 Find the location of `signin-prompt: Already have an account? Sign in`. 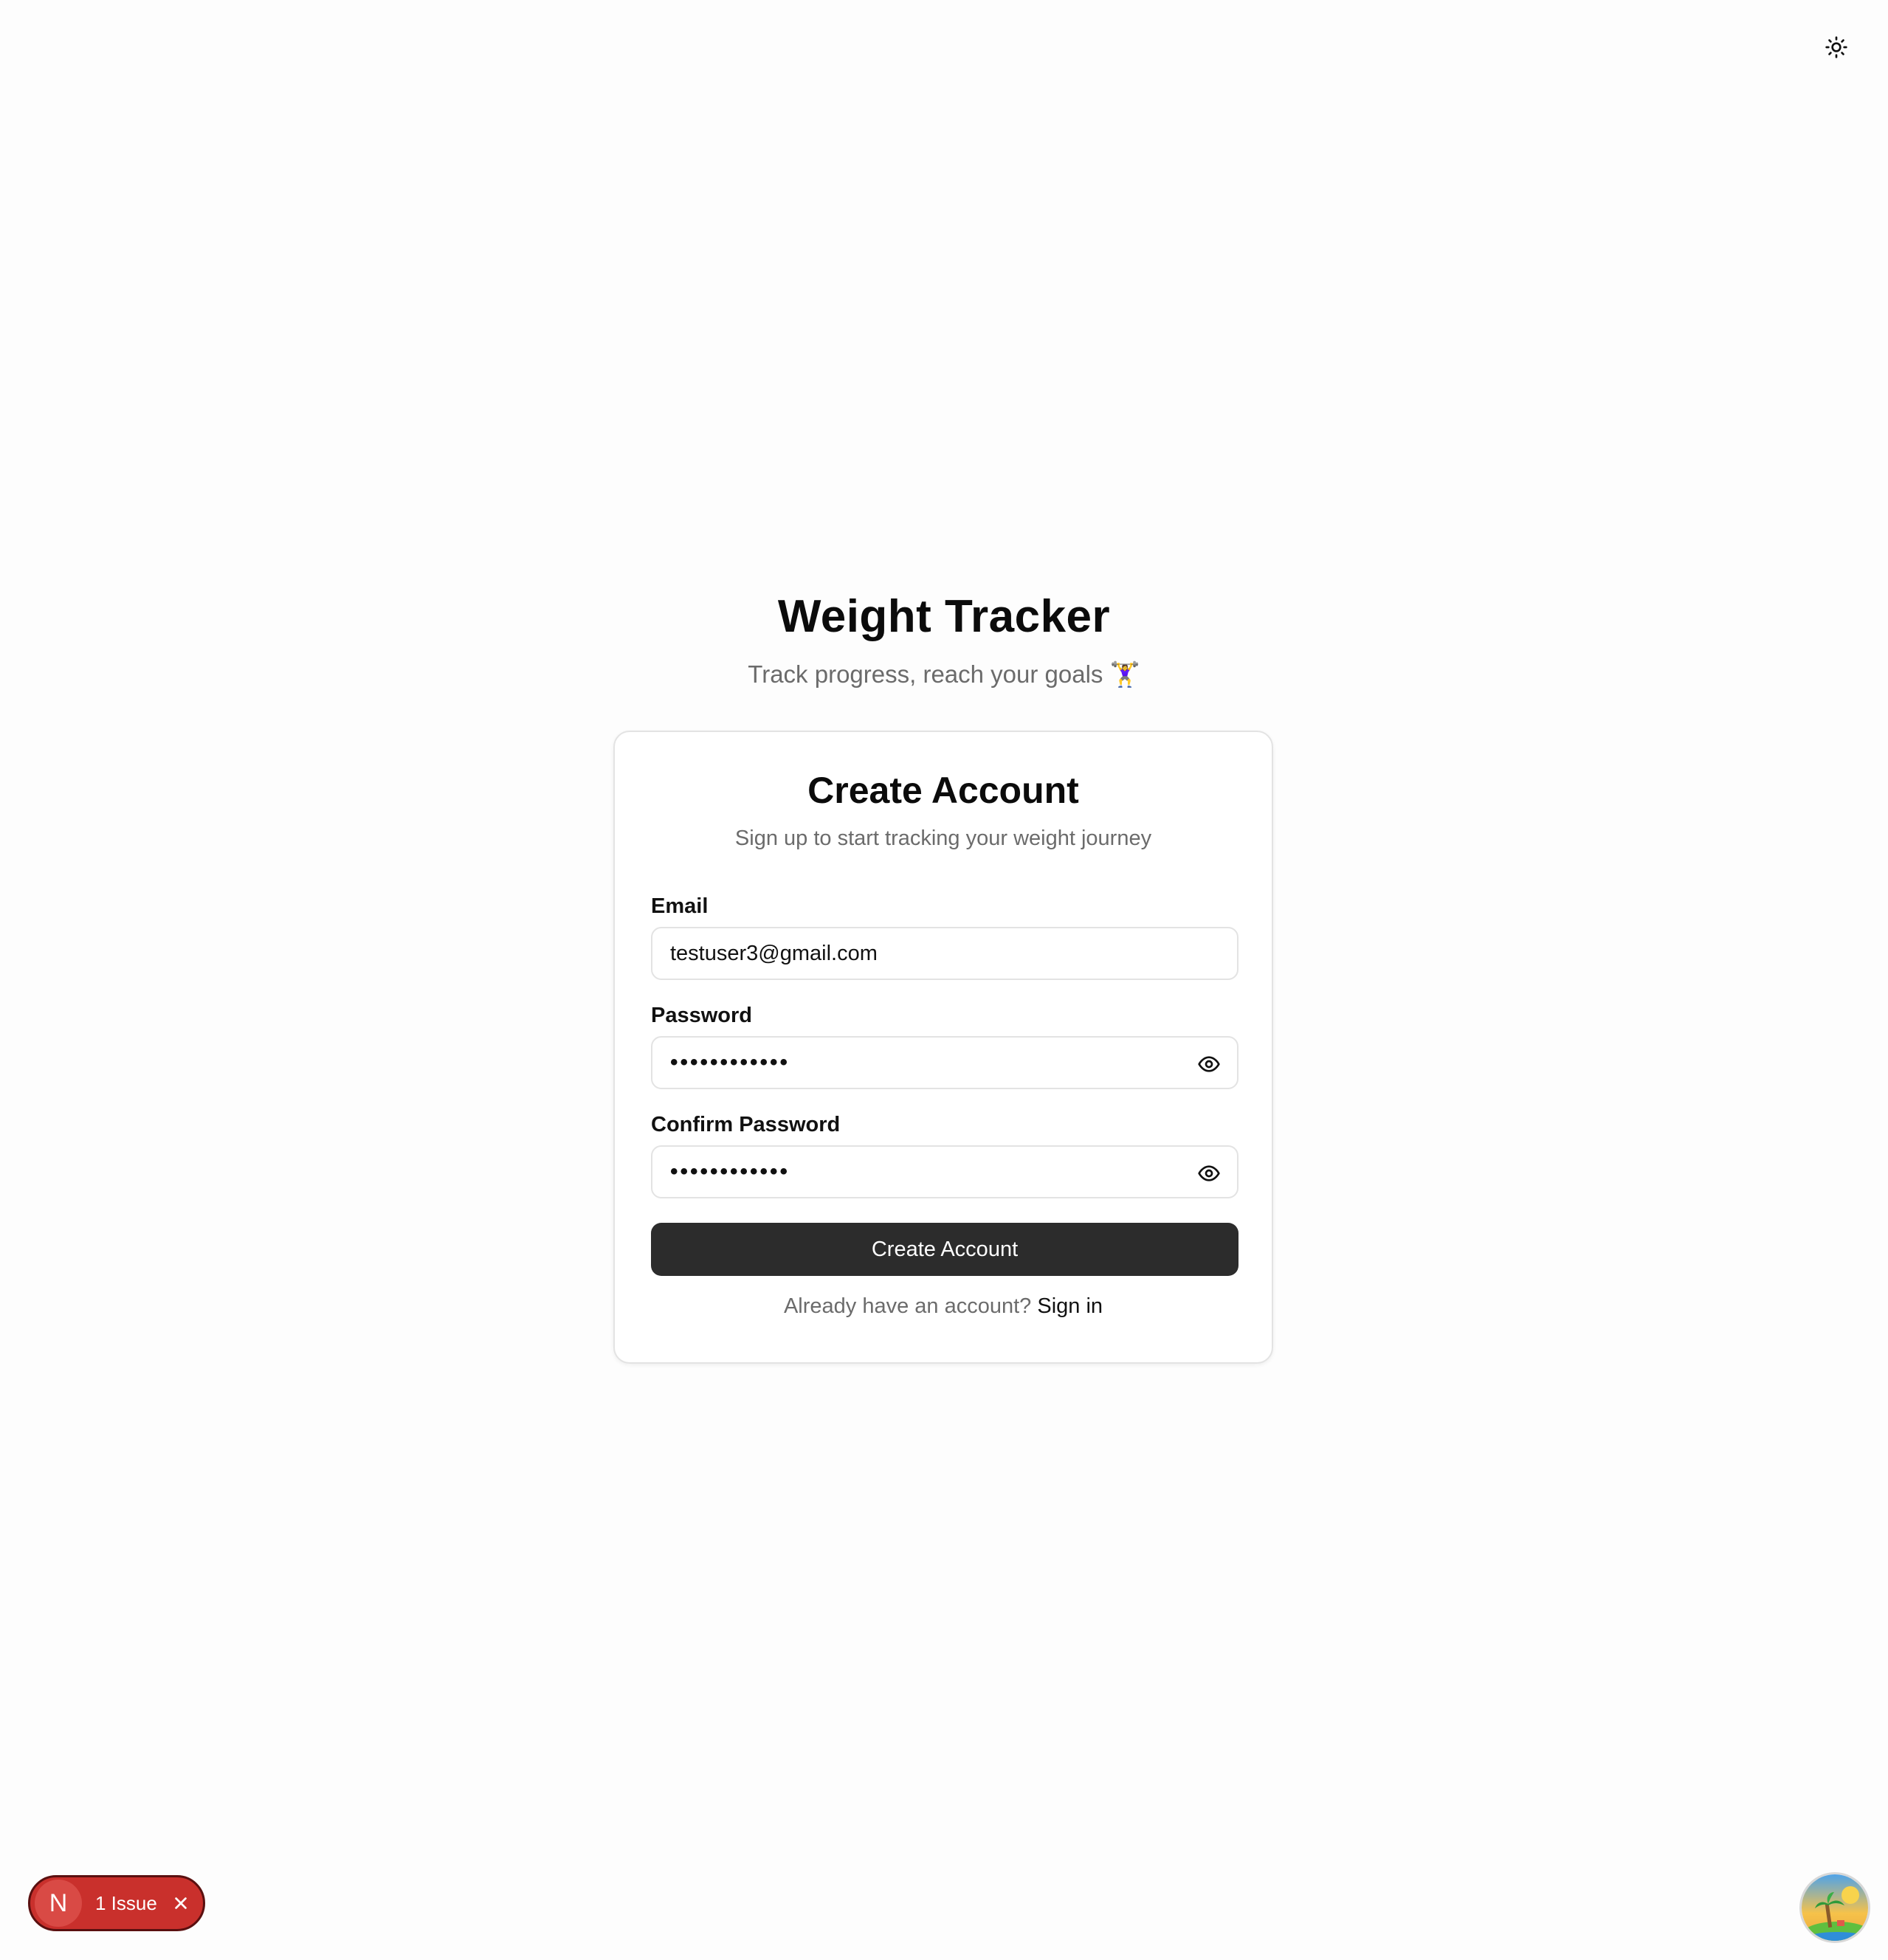

signin-prompt: Already have an account? Sign in is located at coordinates (944, 1306).